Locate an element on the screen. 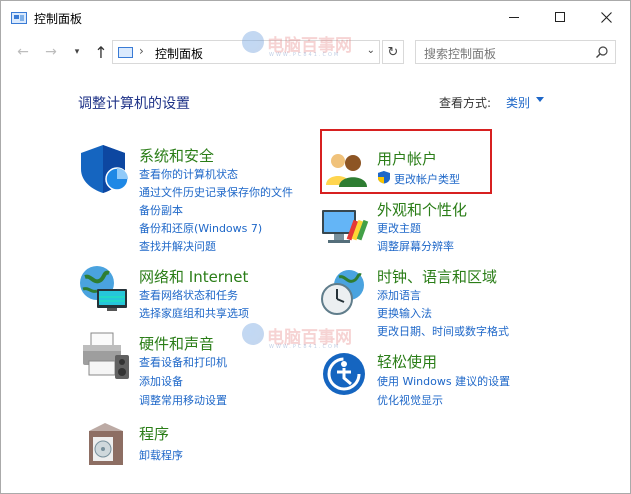 The width and height of the screenshot is (631, 494). category-programs: 程序 is located at coordinates (154, 433).